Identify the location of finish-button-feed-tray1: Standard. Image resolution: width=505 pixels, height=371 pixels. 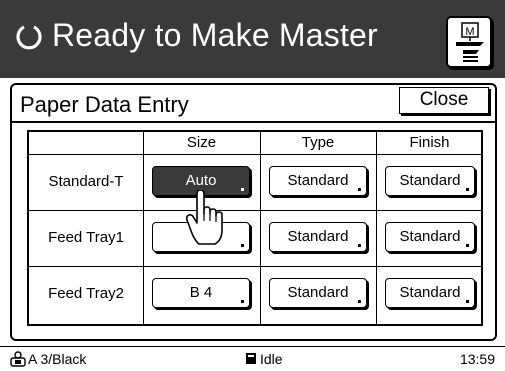
(430, 237).